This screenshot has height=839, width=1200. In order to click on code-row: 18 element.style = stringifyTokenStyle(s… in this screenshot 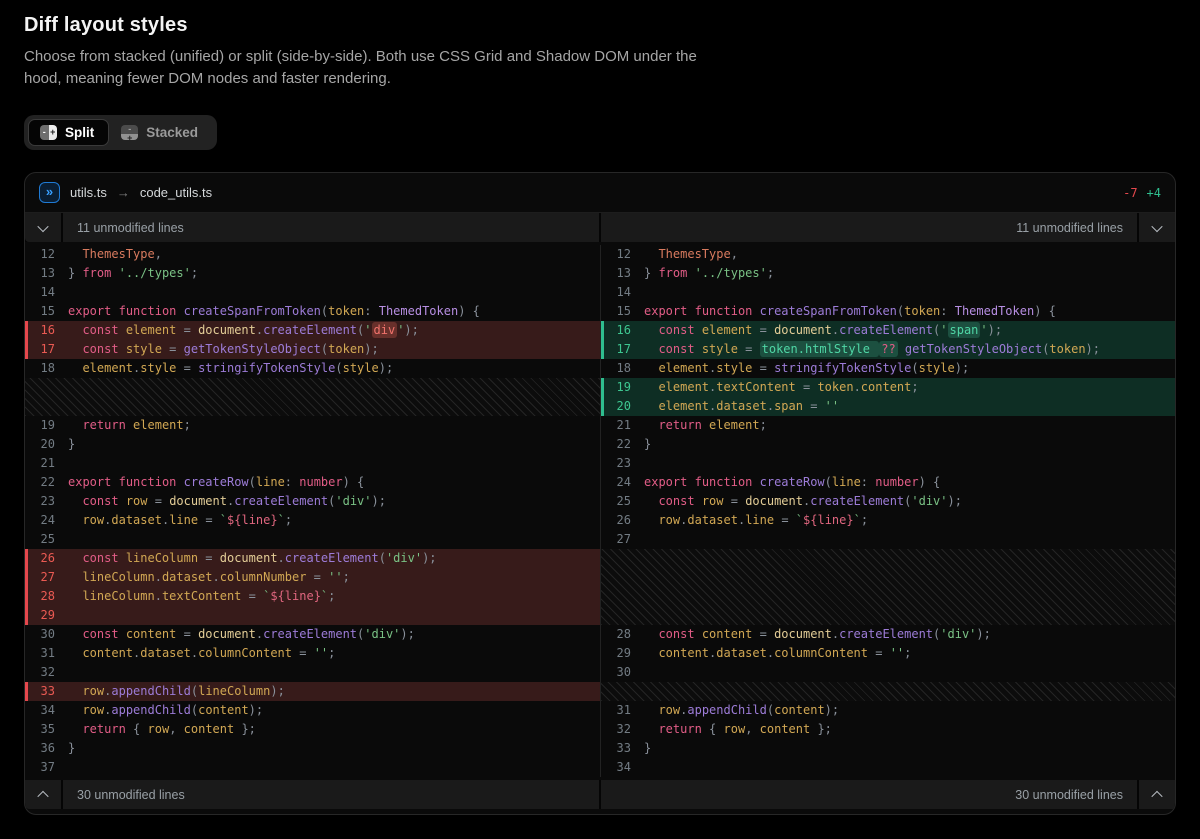, I will do `click(312, 368)`.